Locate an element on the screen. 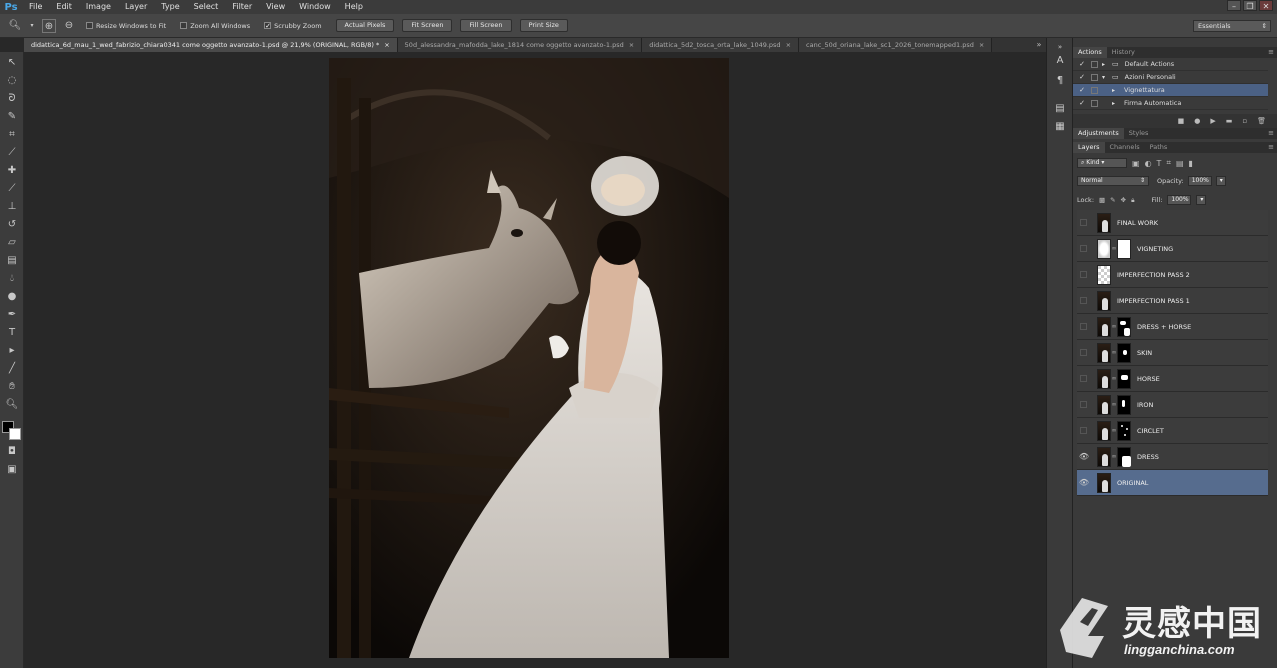 This screenshot has height=668, width=1277. hand-tool-icon: ✋︎ is located at coordinates (12, 387).